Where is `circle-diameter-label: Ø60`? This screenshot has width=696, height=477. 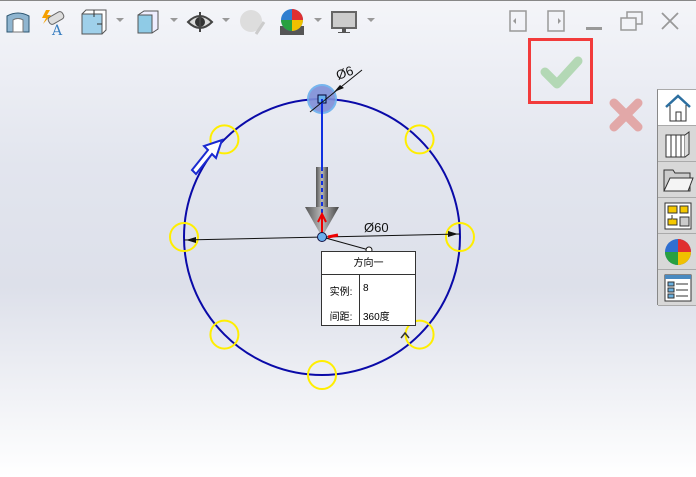
circle-diameter-label: Ø60 is located at coordinates (376, 227).